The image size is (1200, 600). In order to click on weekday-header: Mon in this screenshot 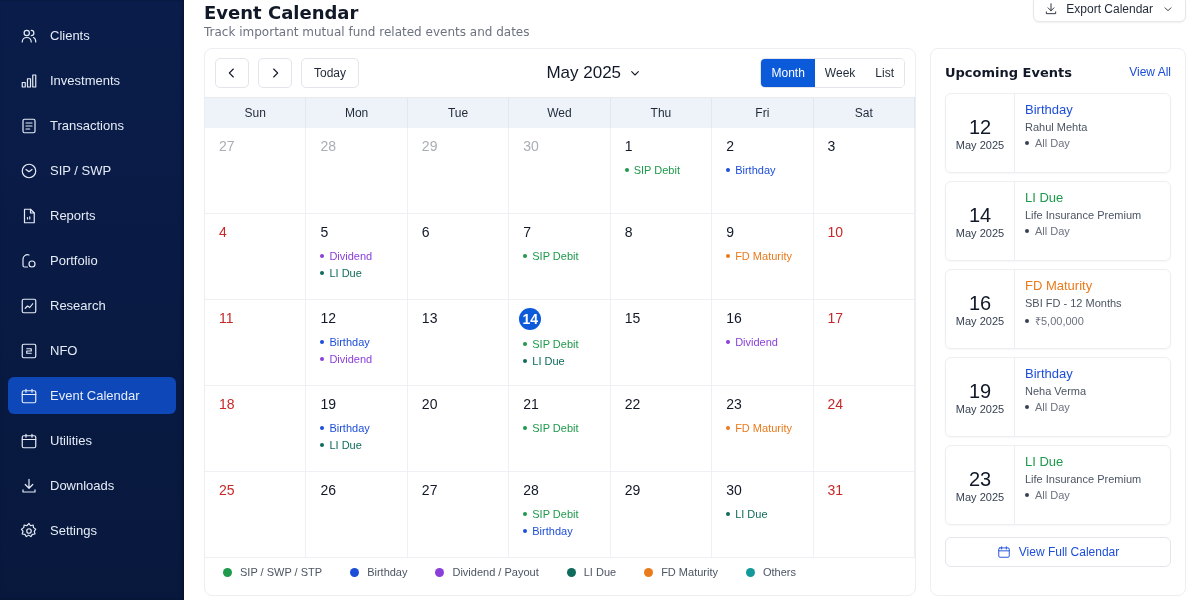, I will do `click(357, 113)`.